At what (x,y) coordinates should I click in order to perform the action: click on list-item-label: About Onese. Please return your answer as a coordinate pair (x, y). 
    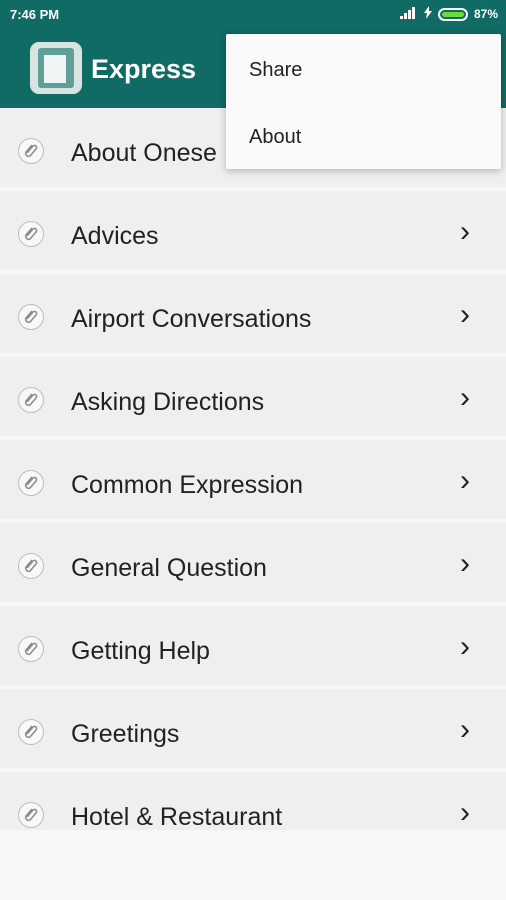
    Looking at the image, I should click on (144, 153).